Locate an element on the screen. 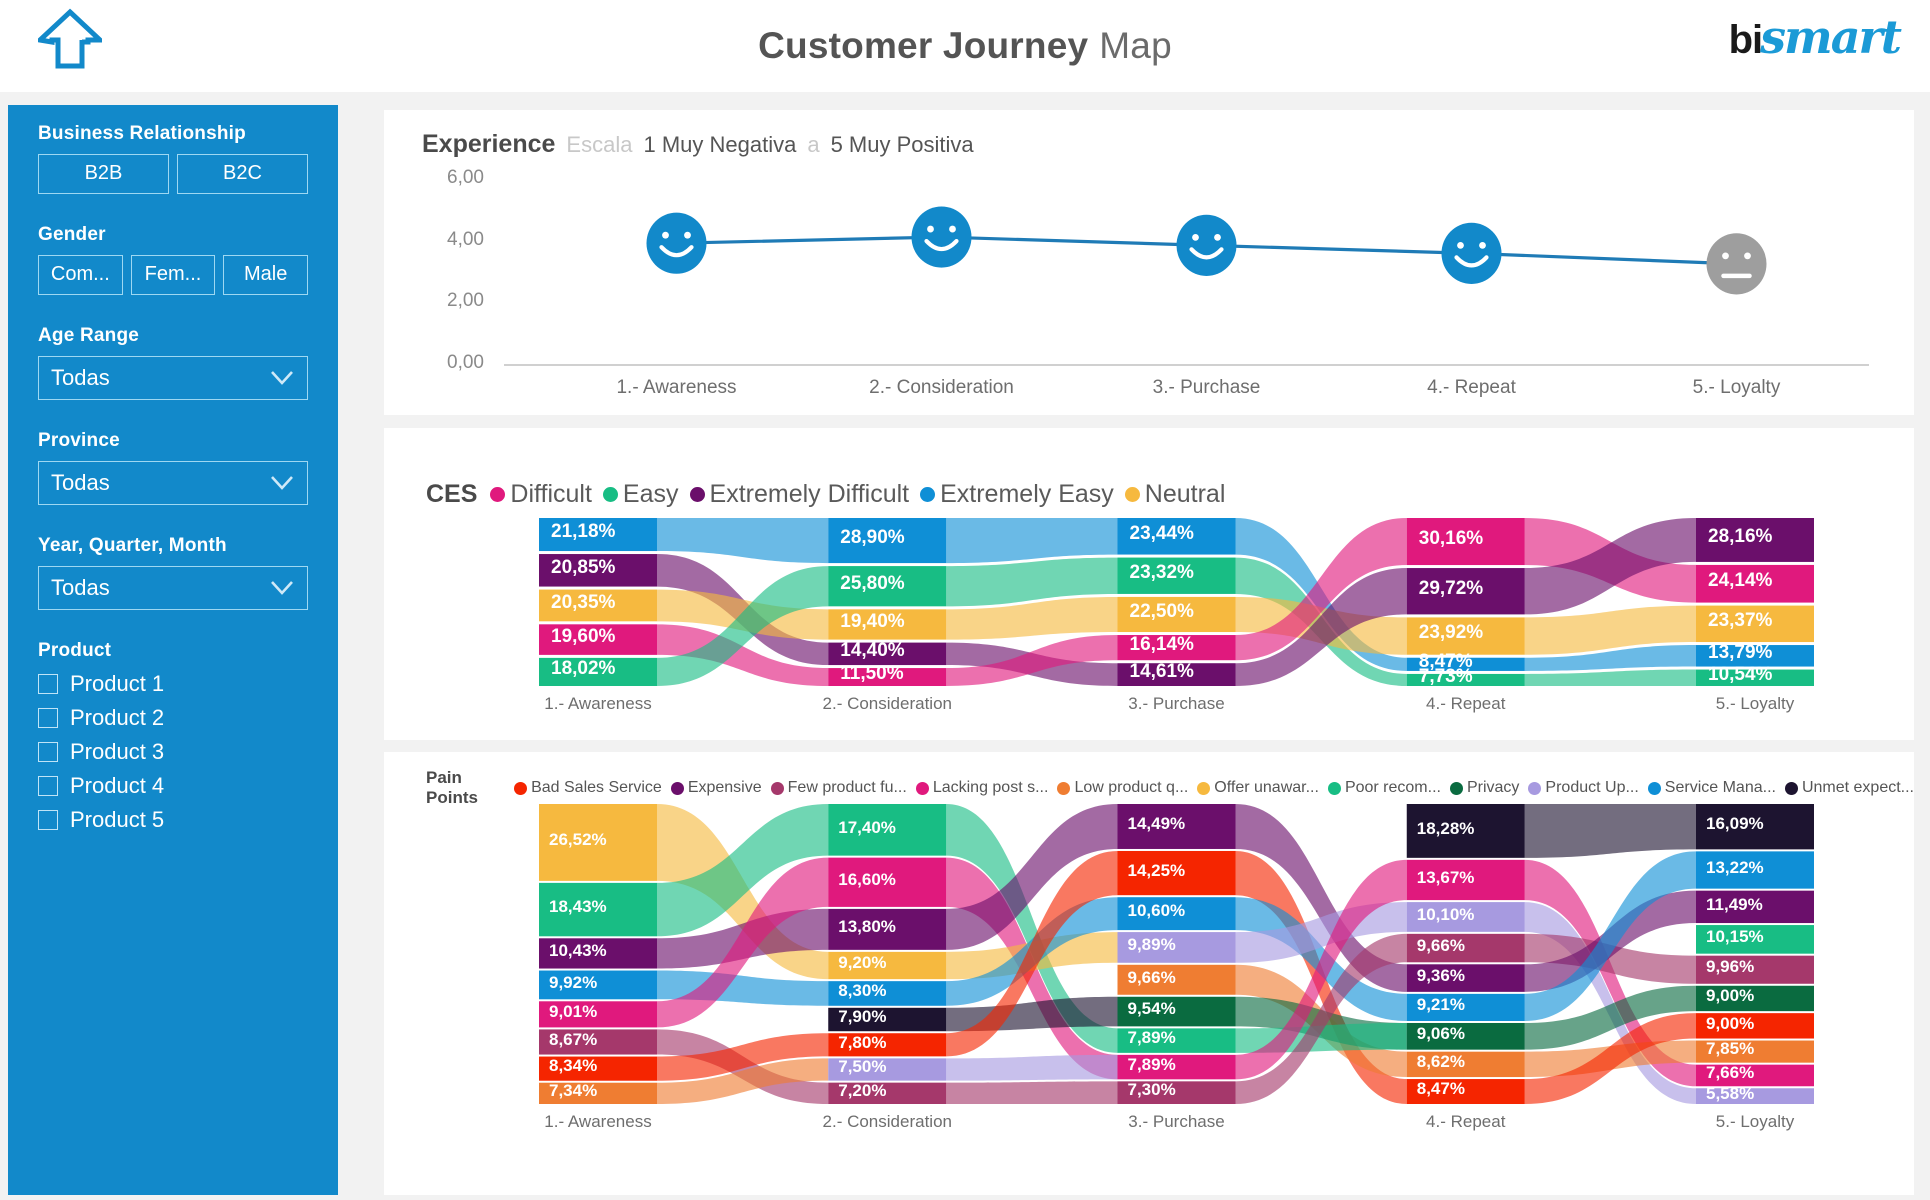 The width and height of the screenshot is (1930, 1200). ces-legend-item: Easy is located at coordinates (640, 494).